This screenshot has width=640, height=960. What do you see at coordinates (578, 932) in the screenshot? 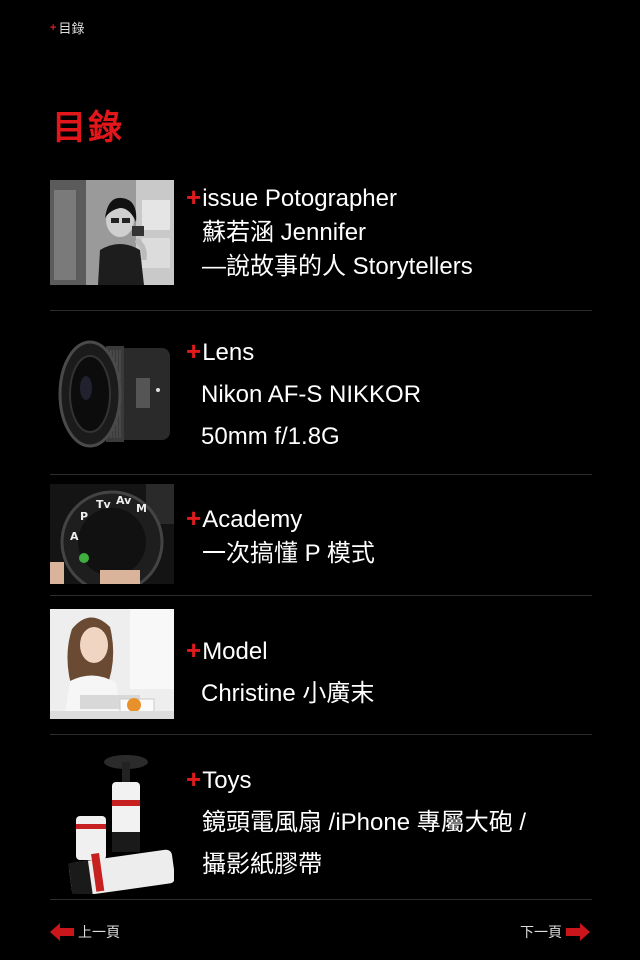
I see `arrow-right-icon` at bounding box center [578, 932].